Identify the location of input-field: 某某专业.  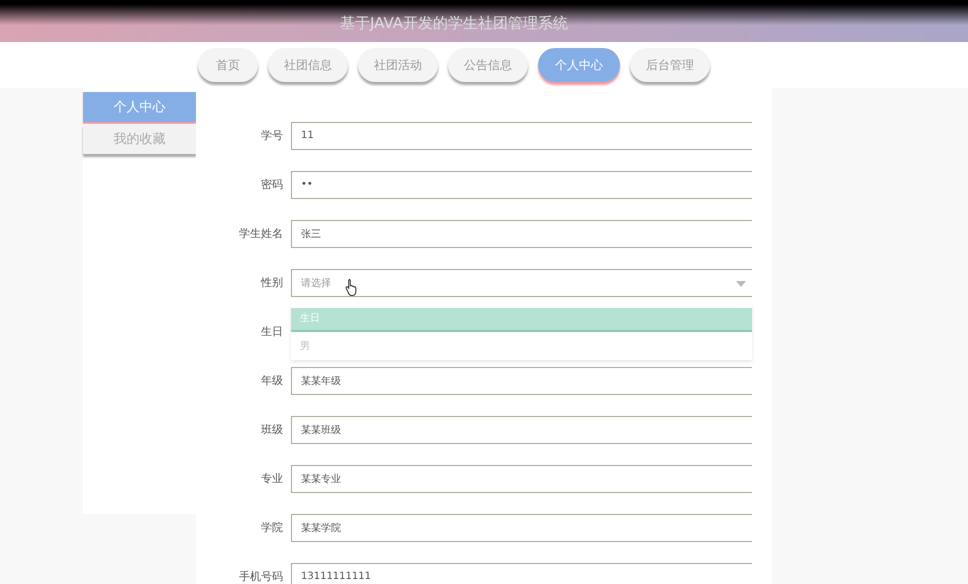
(521, 478).